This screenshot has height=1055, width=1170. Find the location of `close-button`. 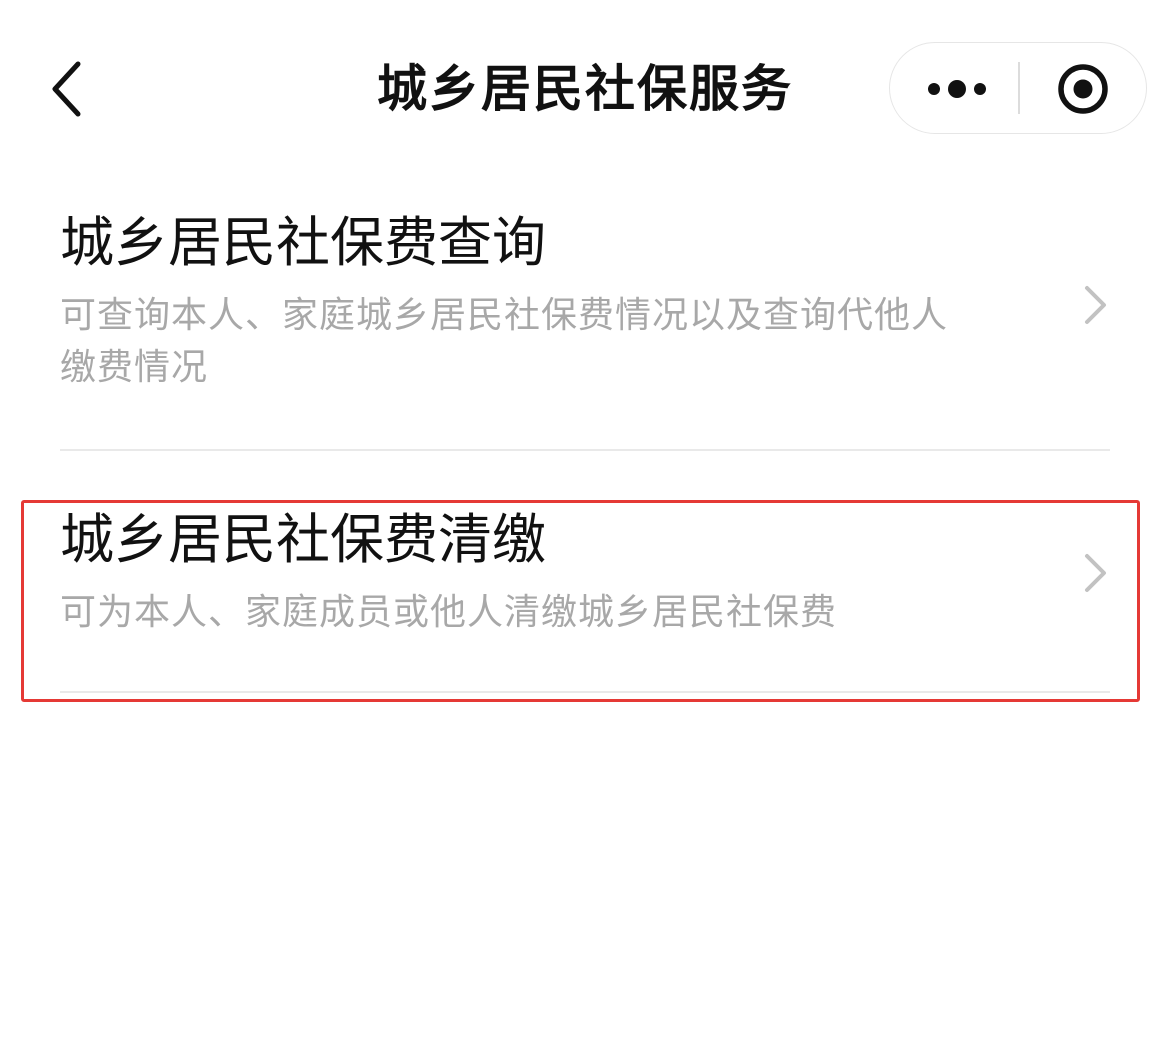

close-button is located at coordinates (1083, 87).